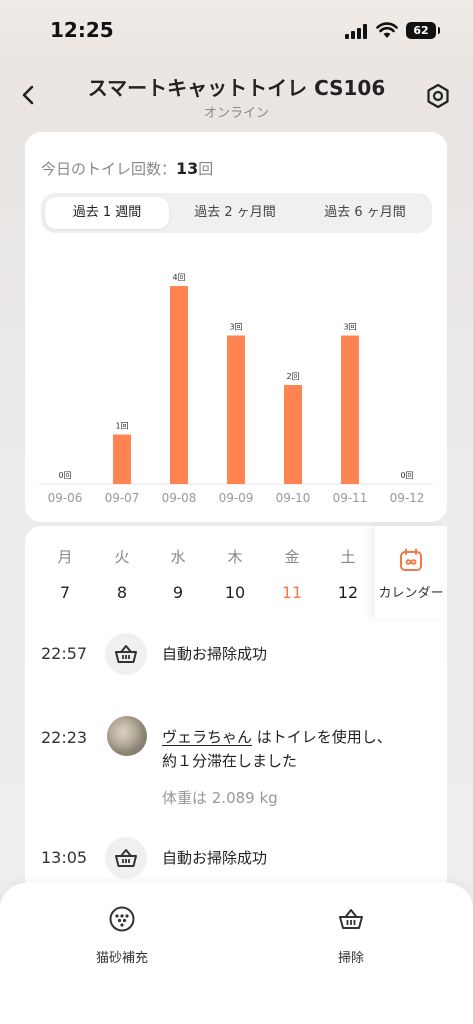  I want to click on today-count-value: 13, so click(187, 168).